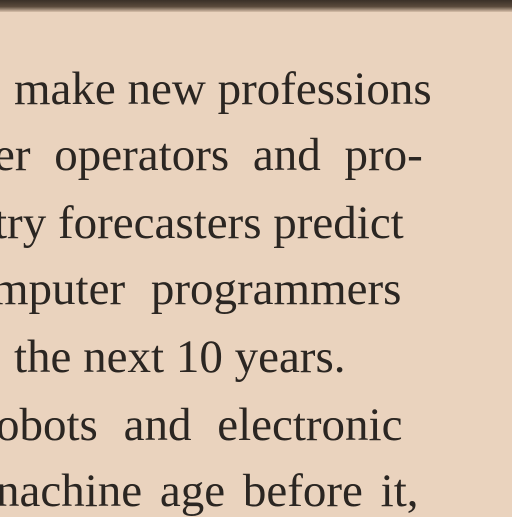 This screenshot has height=517, width=512. What do you see at coordinates (256, 6) in the screenshot?
I see `page-top-edge` at bounding box center [256, 6].